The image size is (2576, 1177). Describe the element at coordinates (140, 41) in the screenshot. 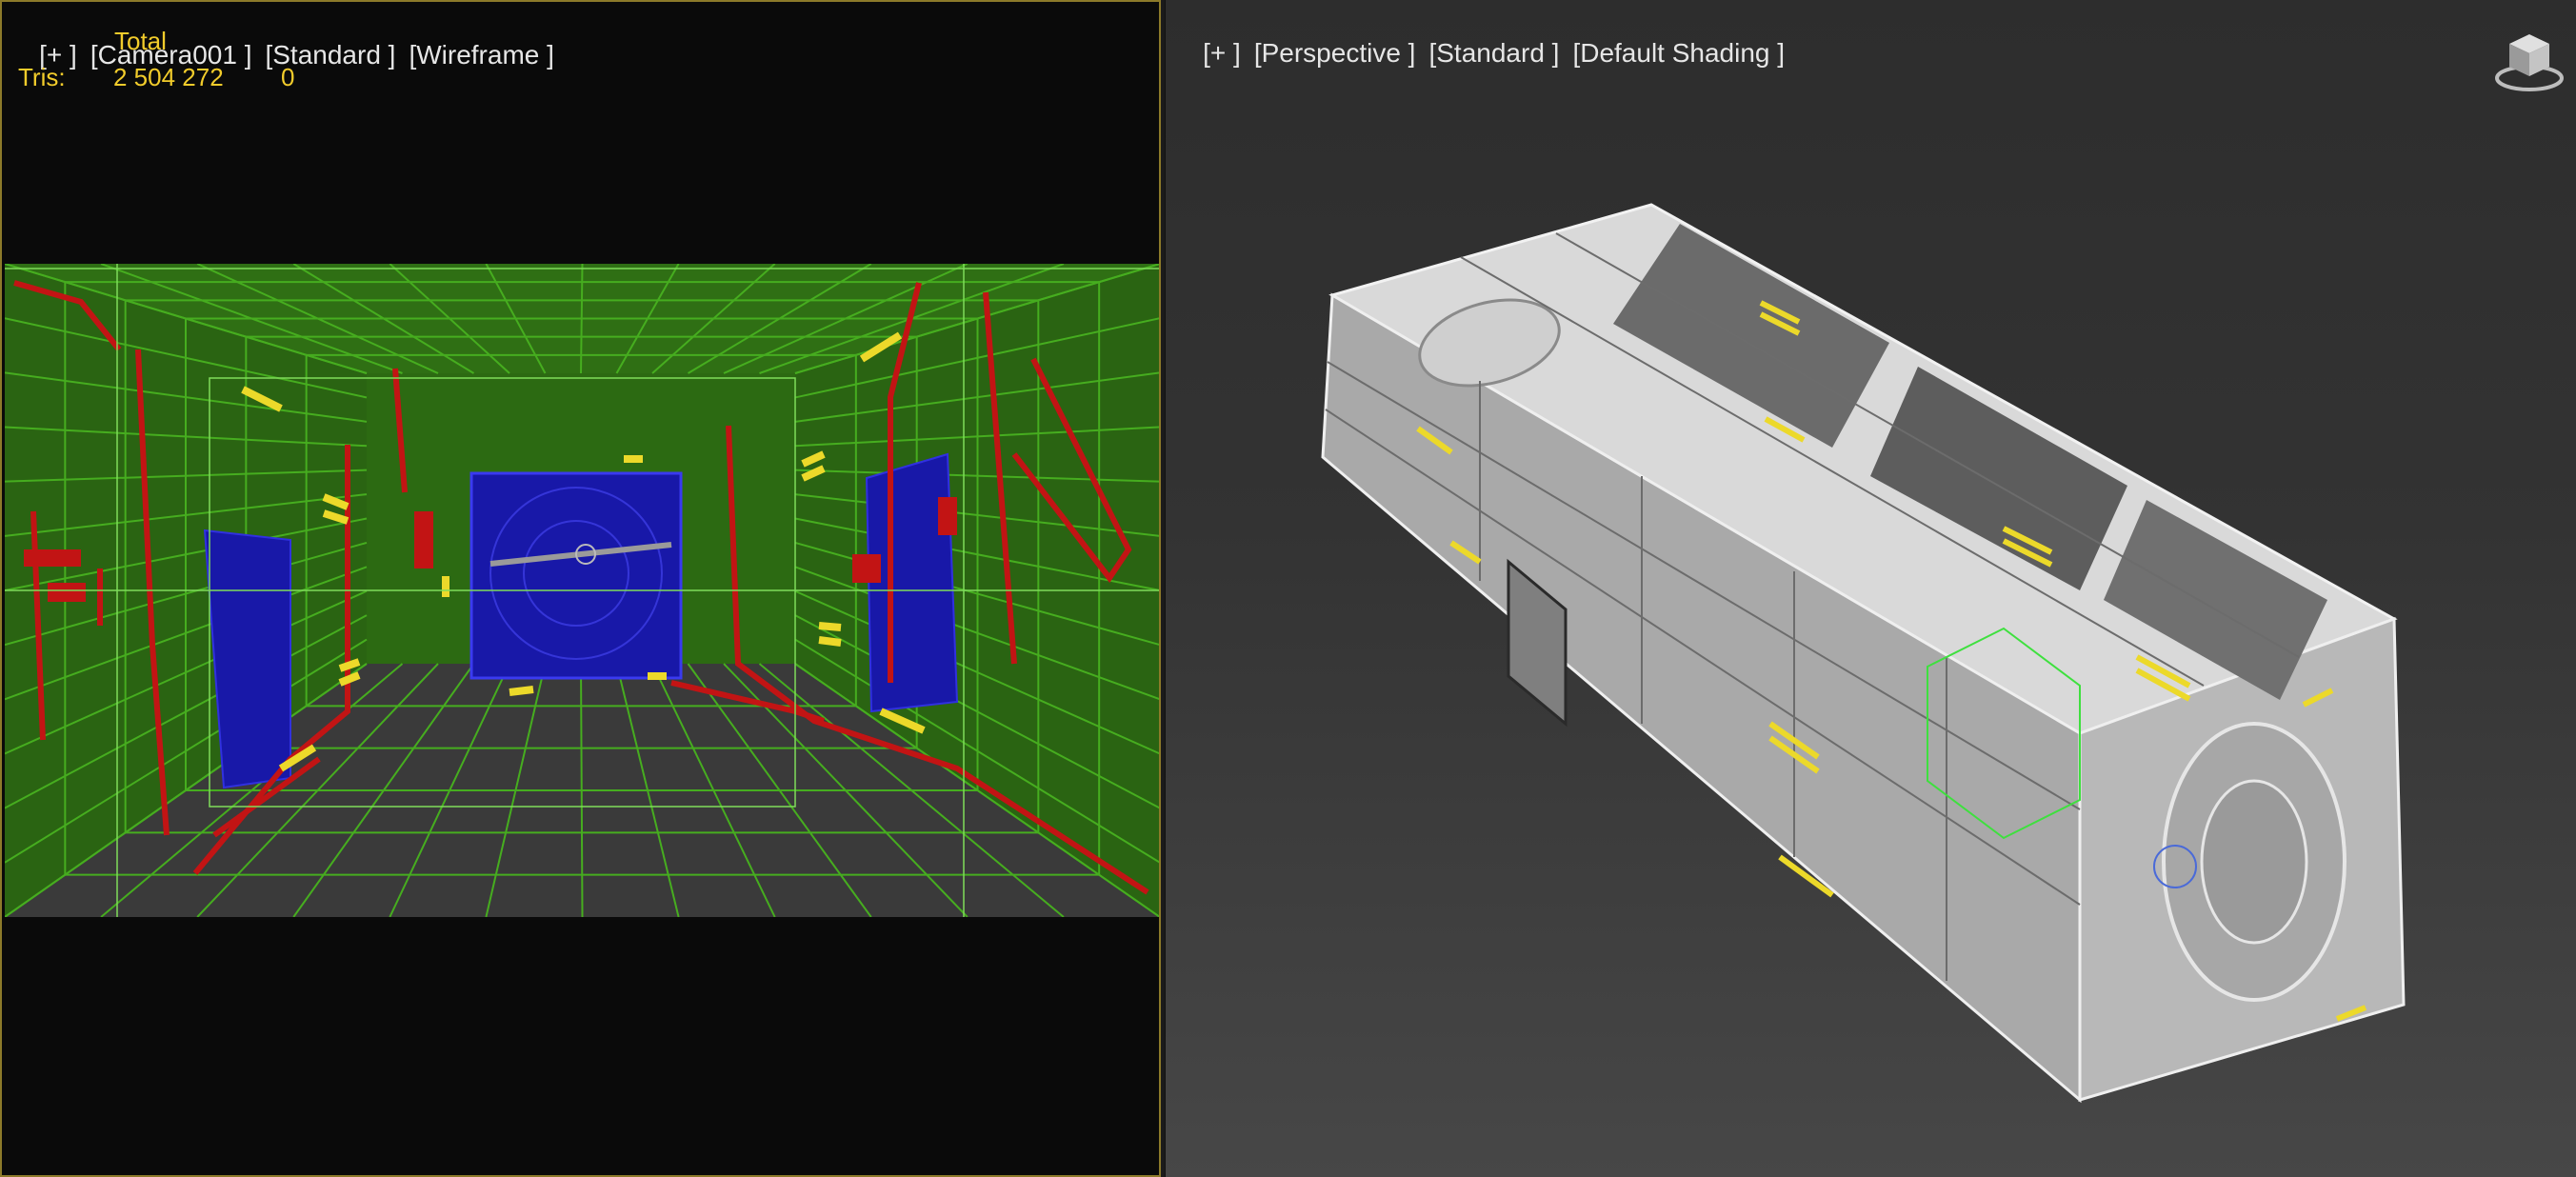

I see `stats-header: Total` at that location.